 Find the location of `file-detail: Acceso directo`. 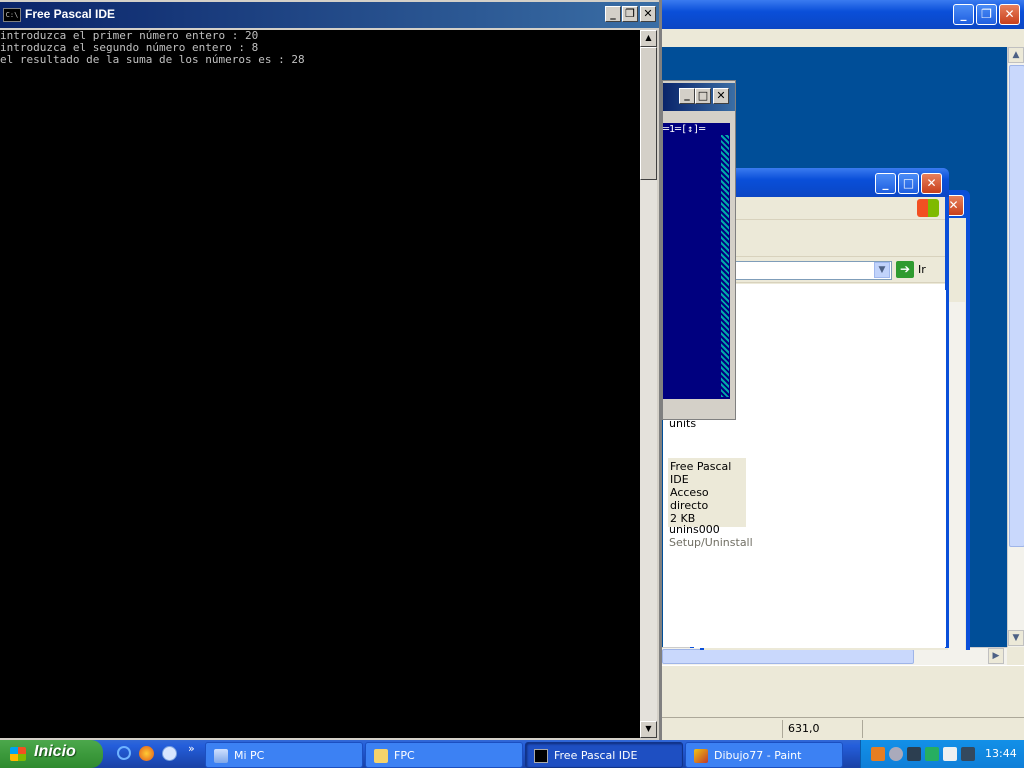

file-detail: Acceso directo is located at coordinates (689, 499).